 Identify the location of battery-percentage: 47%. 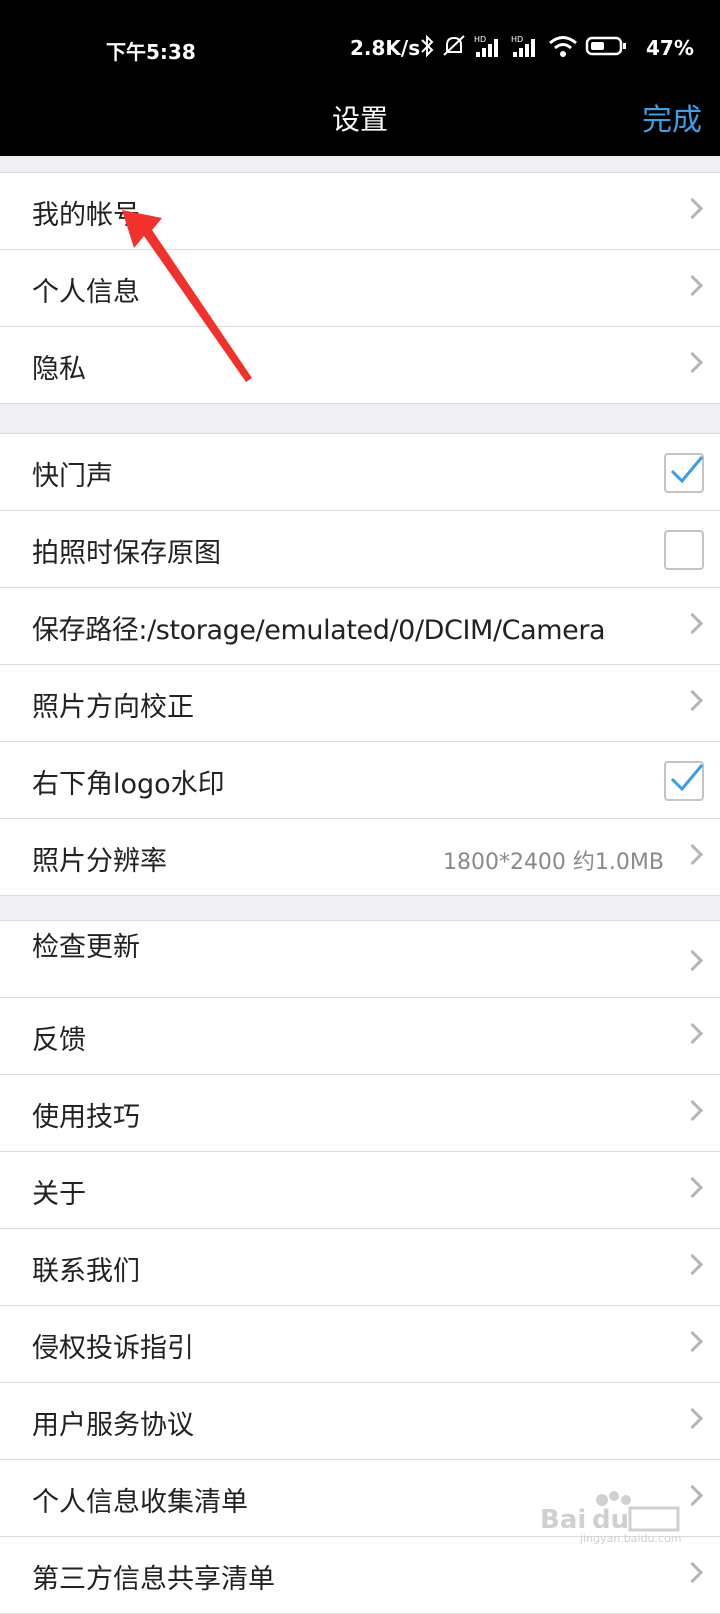
(670, 48).